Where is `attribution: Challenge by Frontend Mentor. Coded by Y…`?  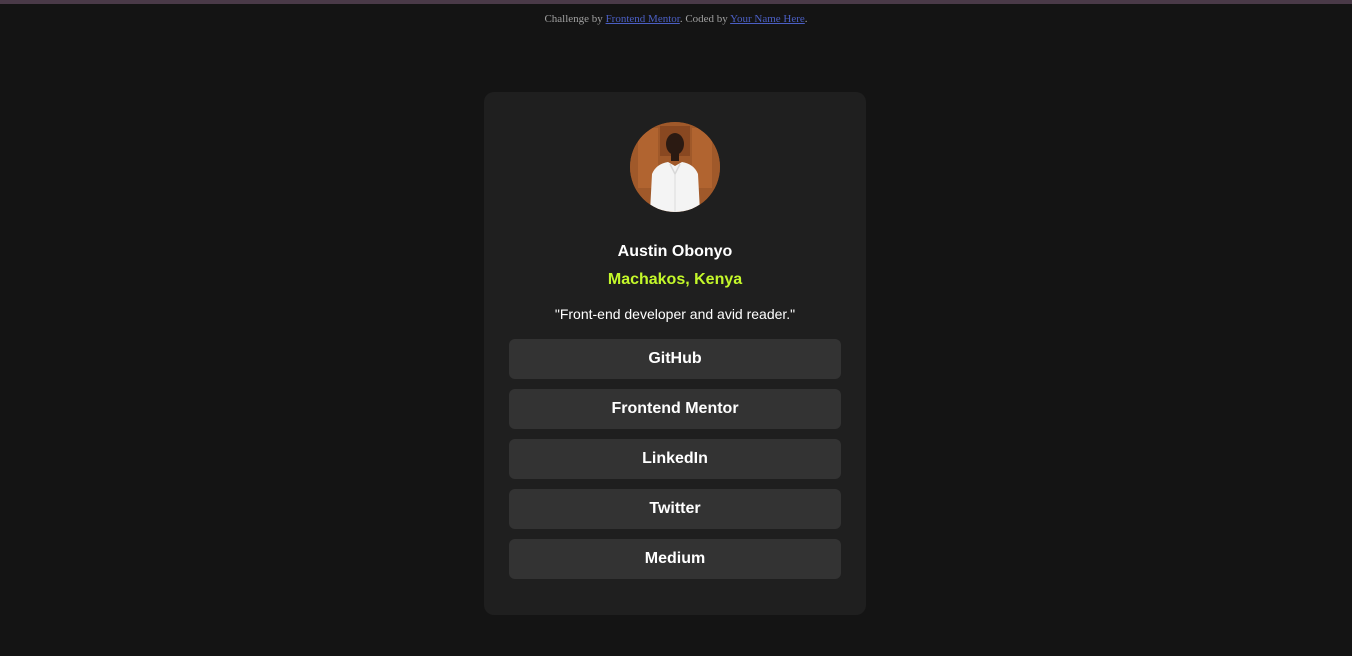
attribution: Challenge by Frontend Mentor. Coded by Y… is located at coordinates (676, 19).